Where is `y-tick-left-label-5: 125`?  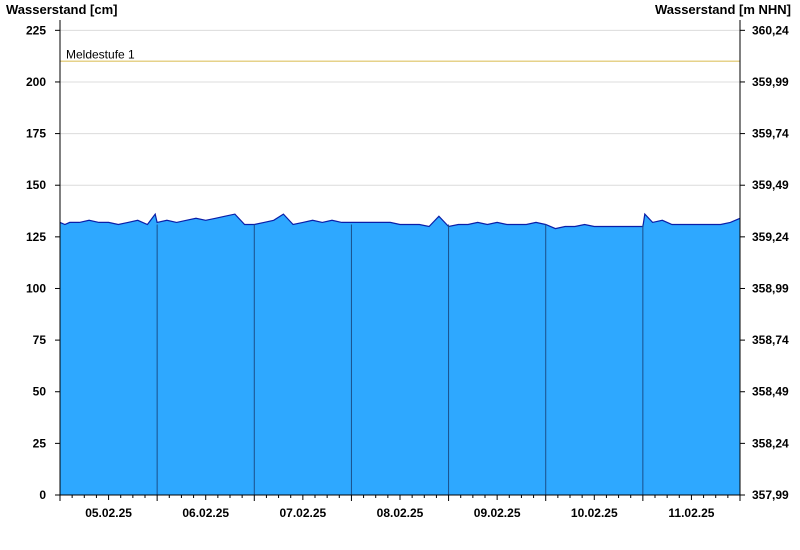
y-tick-left-label-5: 125 is located at coordinates (36, 237).